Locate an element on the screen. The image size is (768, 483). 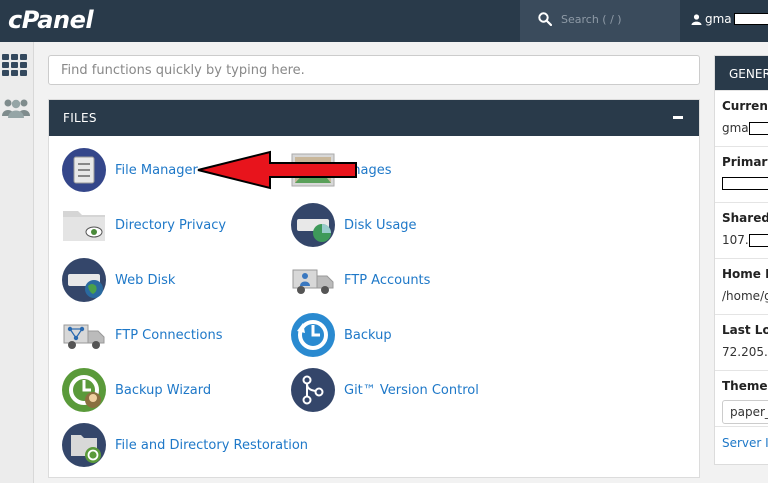
last-login-key: Last Log is located at coordinates (745, 330).